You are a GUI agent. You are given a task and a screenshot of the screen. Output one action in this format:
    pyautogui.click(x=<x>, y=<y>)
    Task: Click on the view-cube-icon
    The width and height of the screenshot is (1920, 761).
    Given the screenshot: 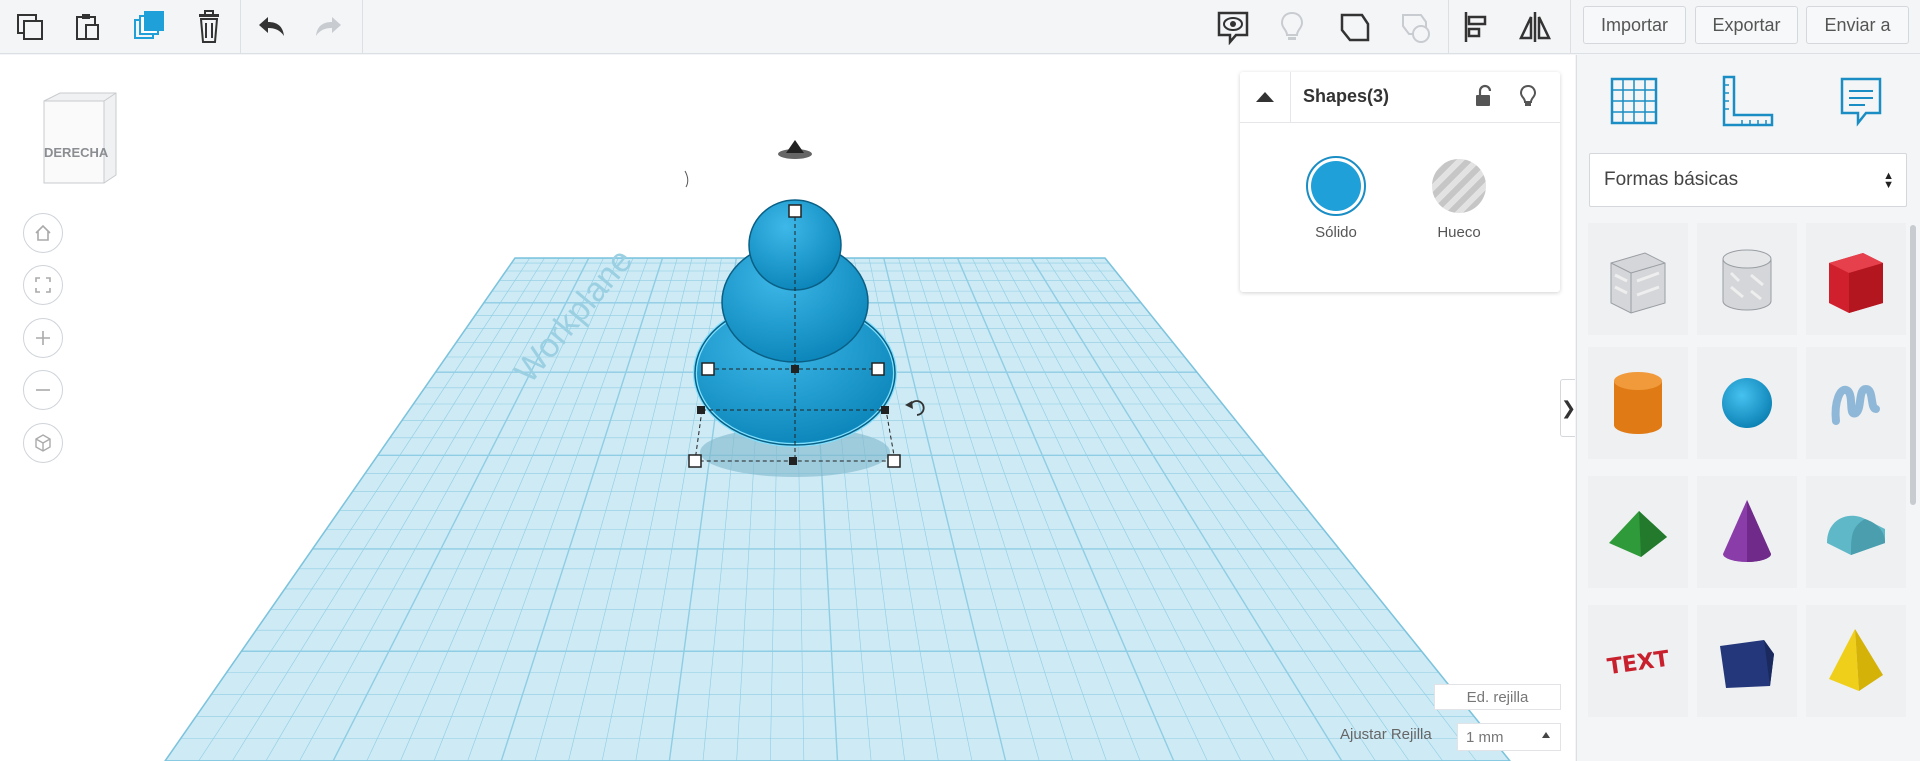 What is the action you would take?
    pyautogui.click(x=80, y=138)
    